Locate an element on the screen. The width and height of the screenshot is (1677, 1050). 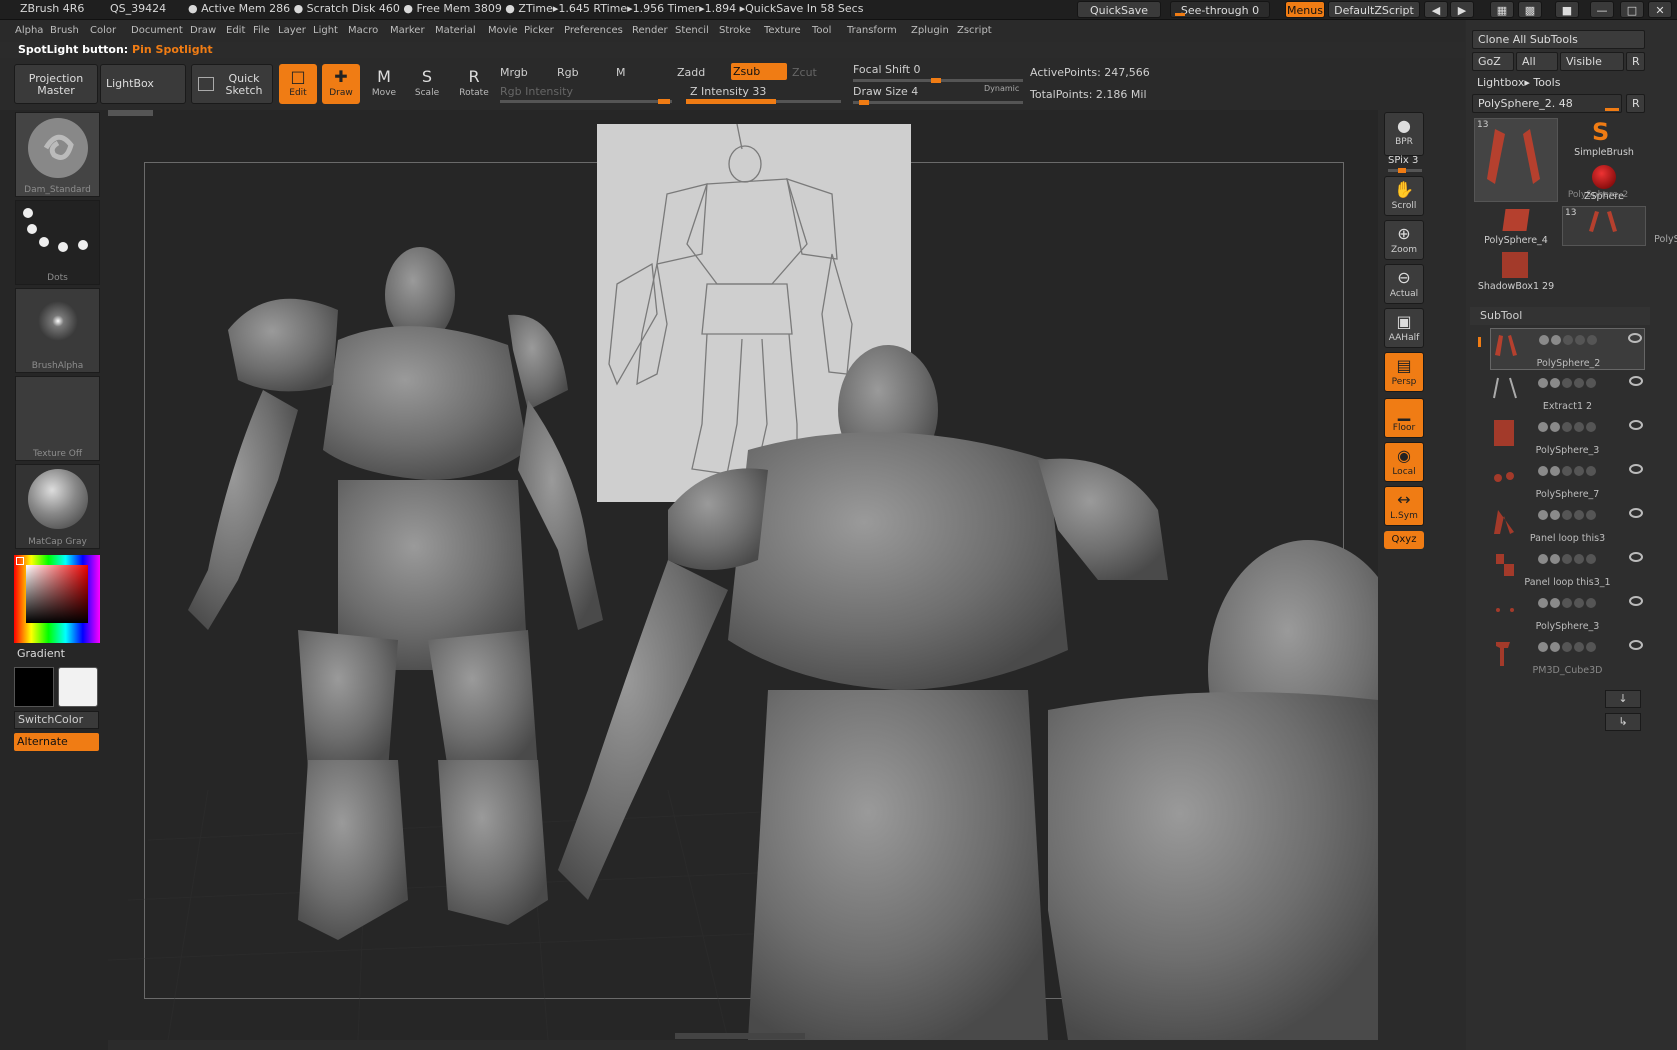
subtool-row: PolySphere_7 is located at coordinates (1567, 481).